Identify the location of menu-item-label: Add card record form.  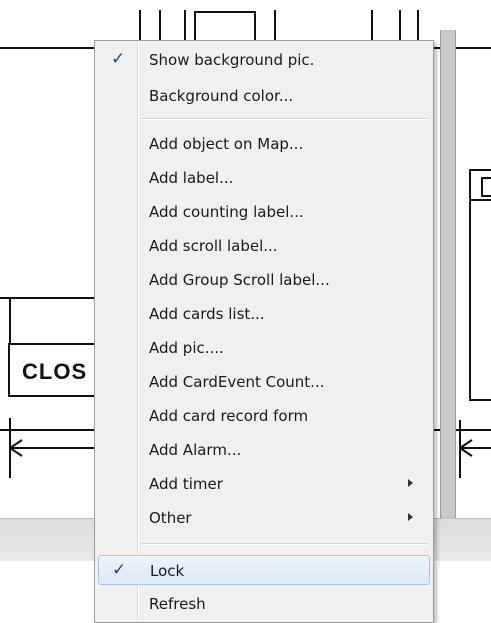
(229, 416).